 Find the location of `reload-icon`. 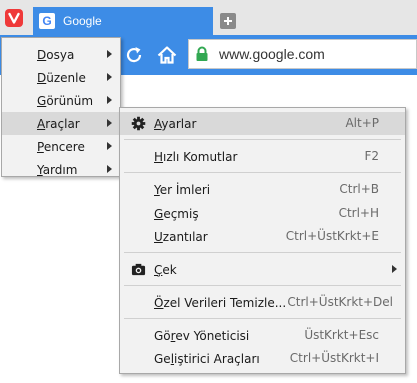

reload-icon is located at coordinates (134, 55).